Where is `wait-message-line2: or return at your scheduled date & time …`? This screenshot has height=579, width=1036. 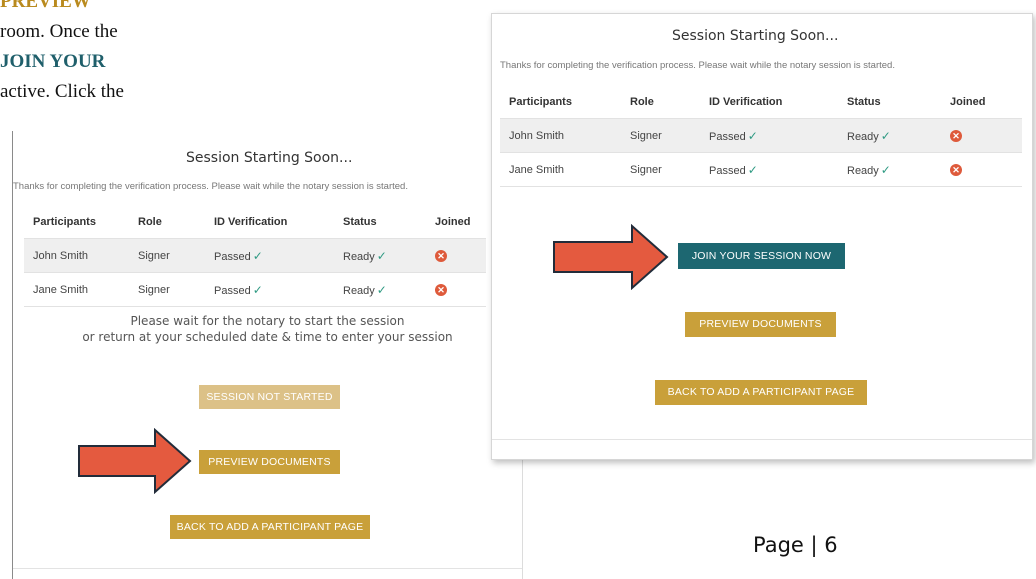
wait-message-line2: or return at your scheduled date & time … is located at coordinates (267, 337).